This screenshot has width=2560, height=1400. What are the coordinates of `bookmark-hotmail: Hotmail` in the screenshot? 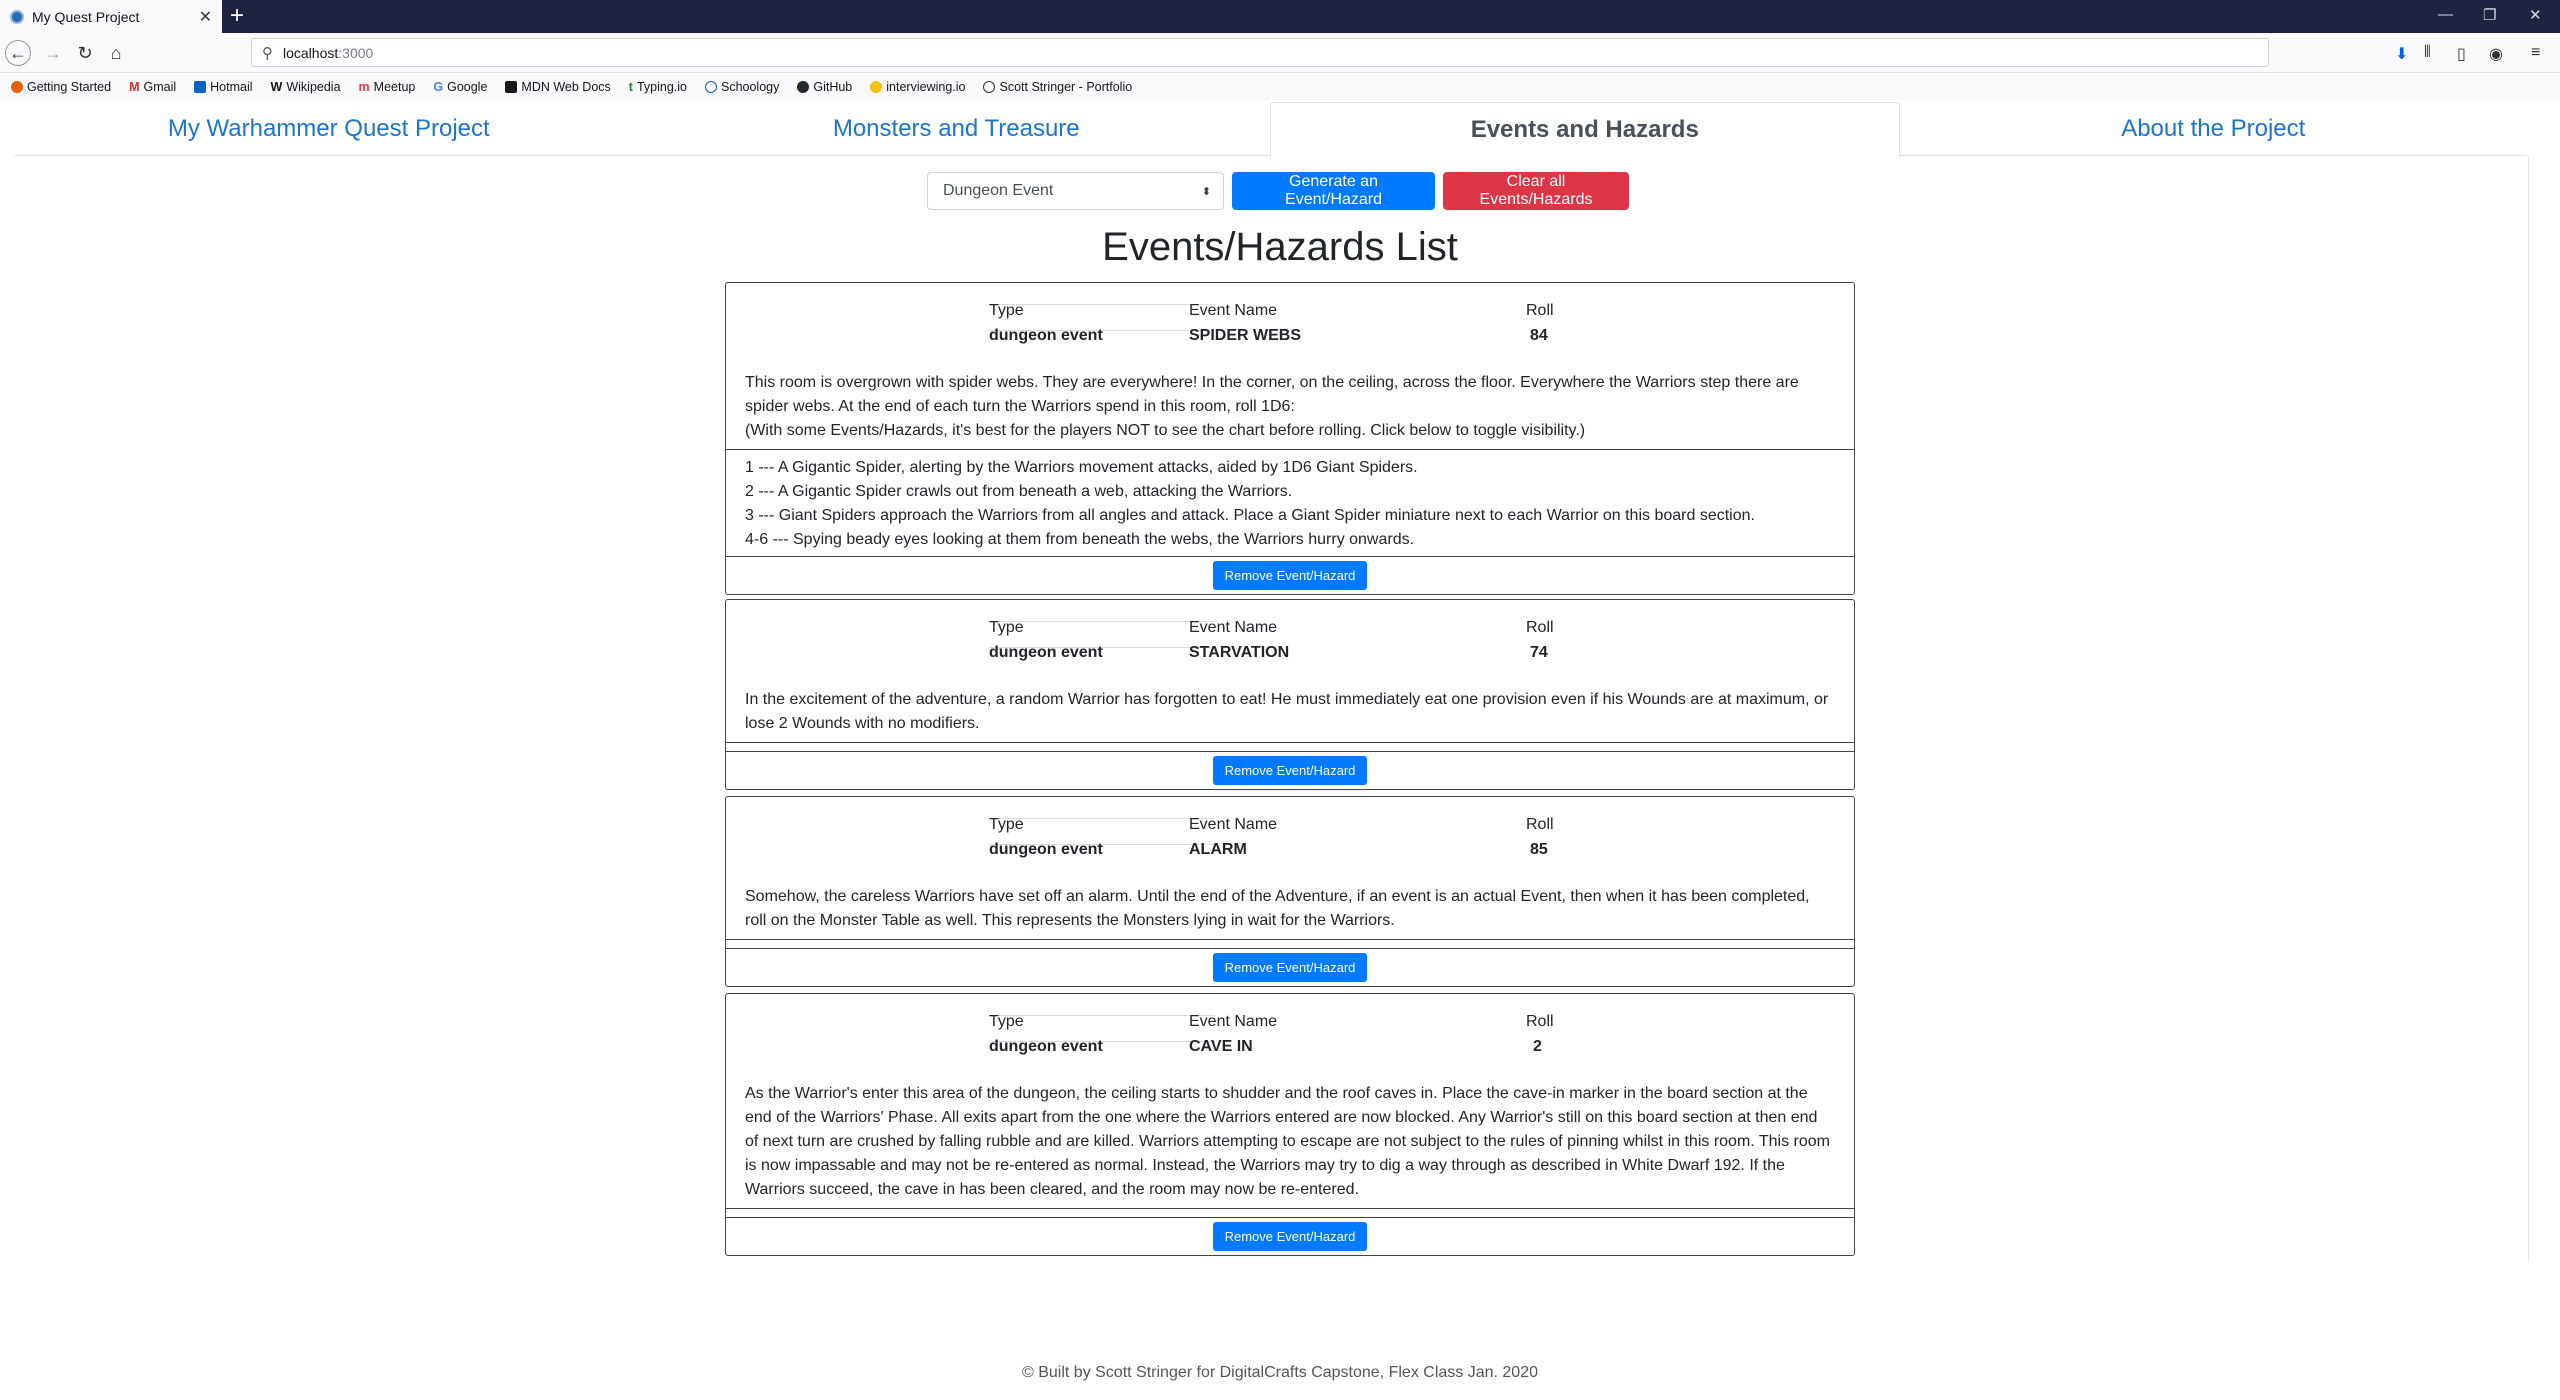 It's located at (223, 87).